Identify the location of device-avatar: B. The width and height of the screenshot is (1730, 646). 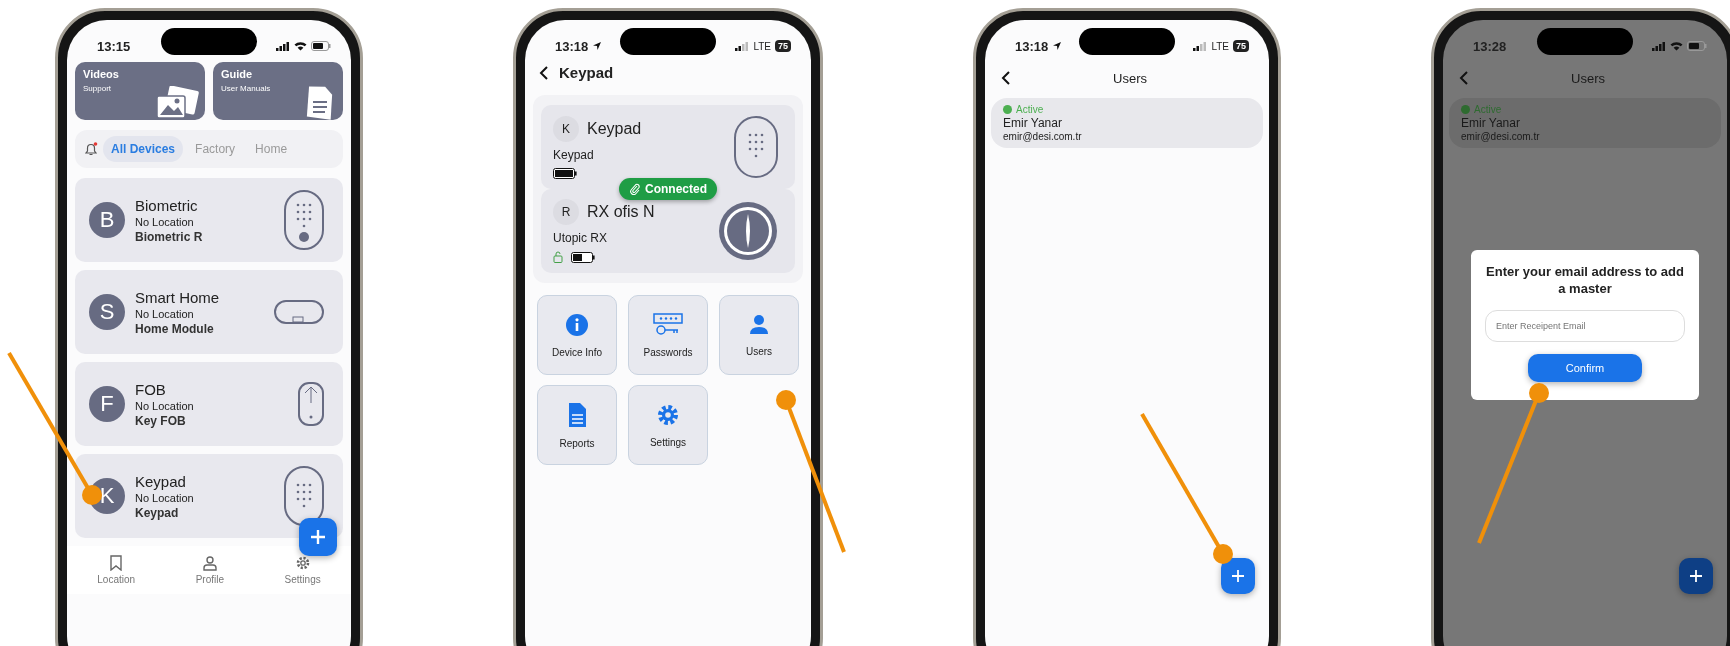
(107, 220).